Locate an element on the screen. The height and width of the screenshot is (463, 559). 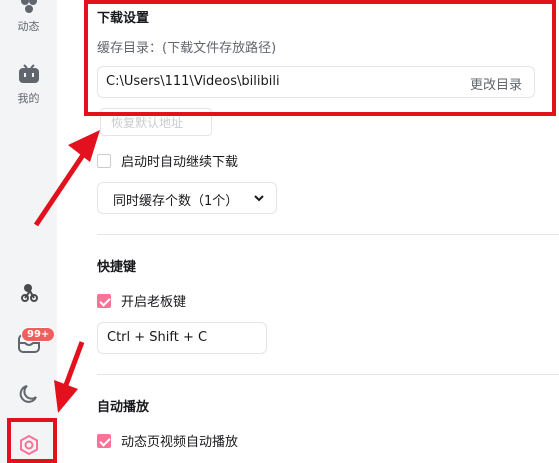
annotation-arrow-down is located at coordinates (74, 363).